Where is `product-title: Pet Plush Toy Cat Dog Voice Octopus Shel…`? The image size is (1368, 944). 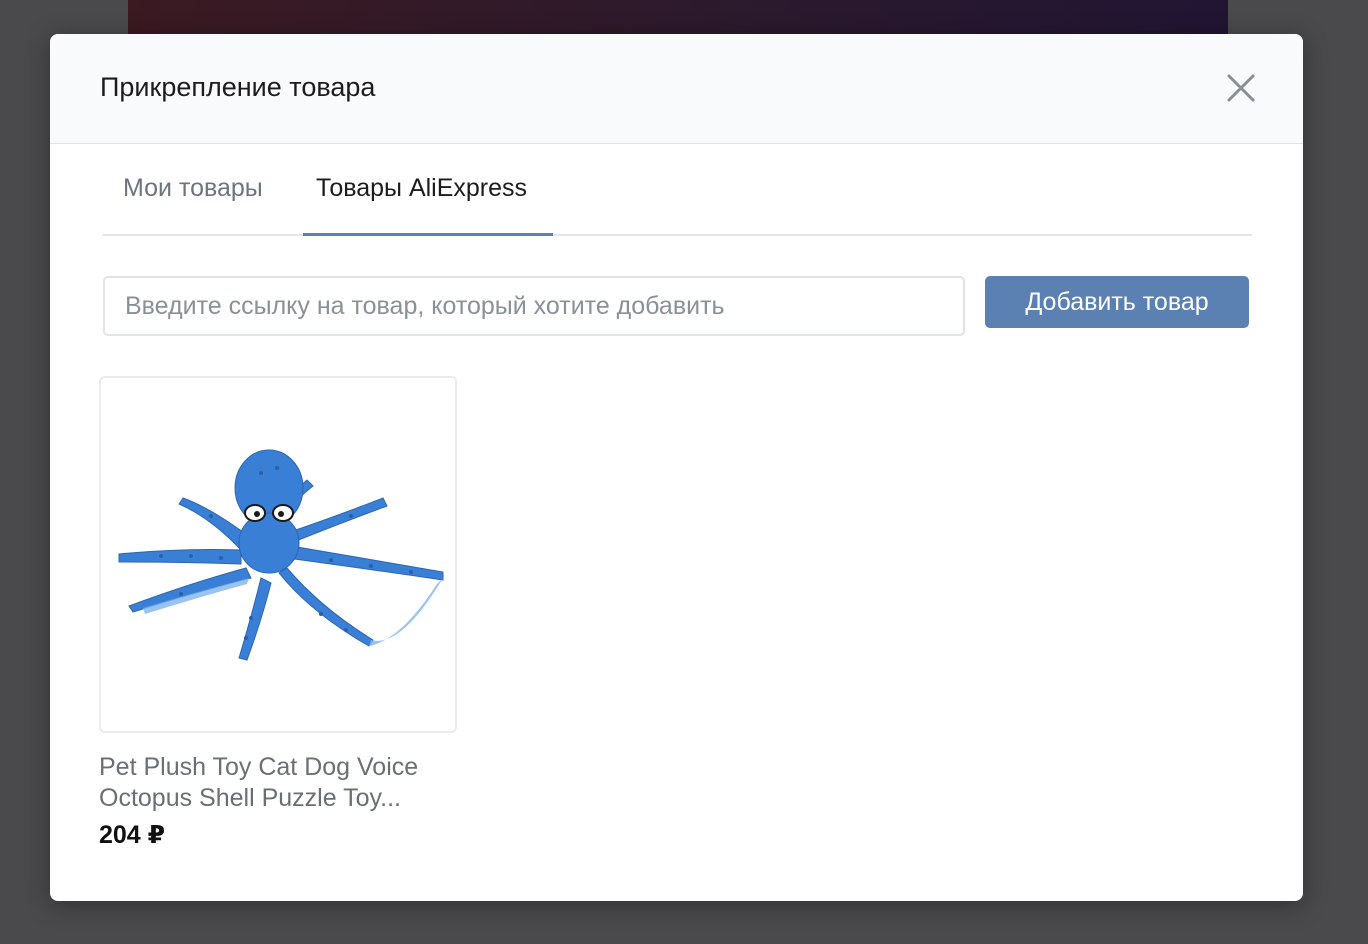
product-title: Pet Plush Toy Cat Dog Voice Octopus Shel… is located at coordinates (279, 783).